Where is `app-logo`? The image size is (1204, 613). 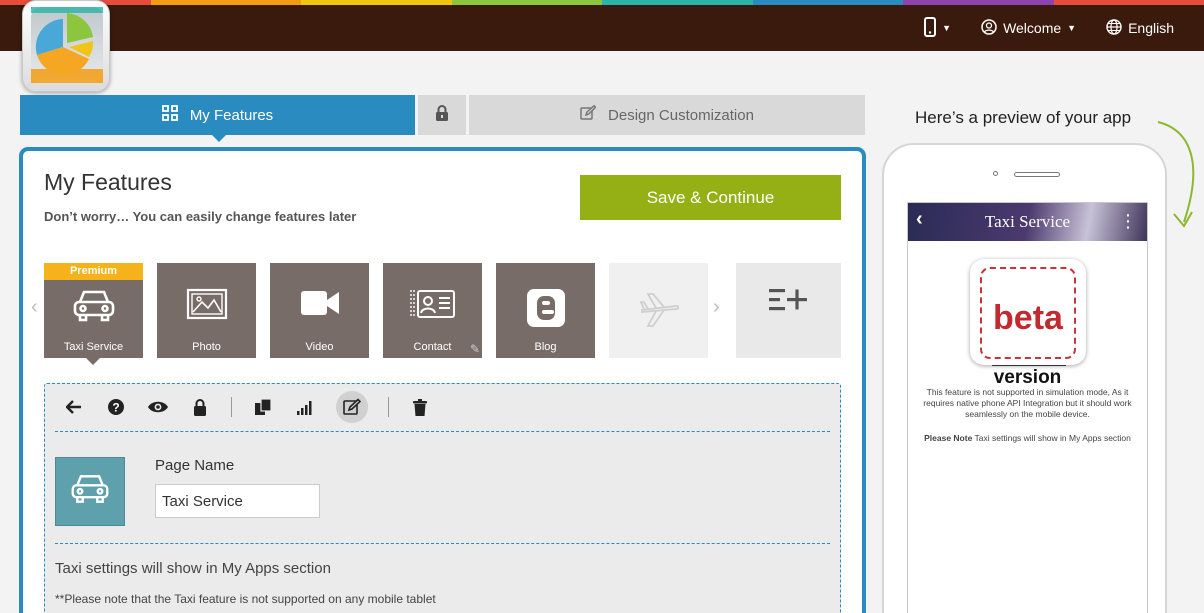
app-logo is located at coordinates (66, 46).